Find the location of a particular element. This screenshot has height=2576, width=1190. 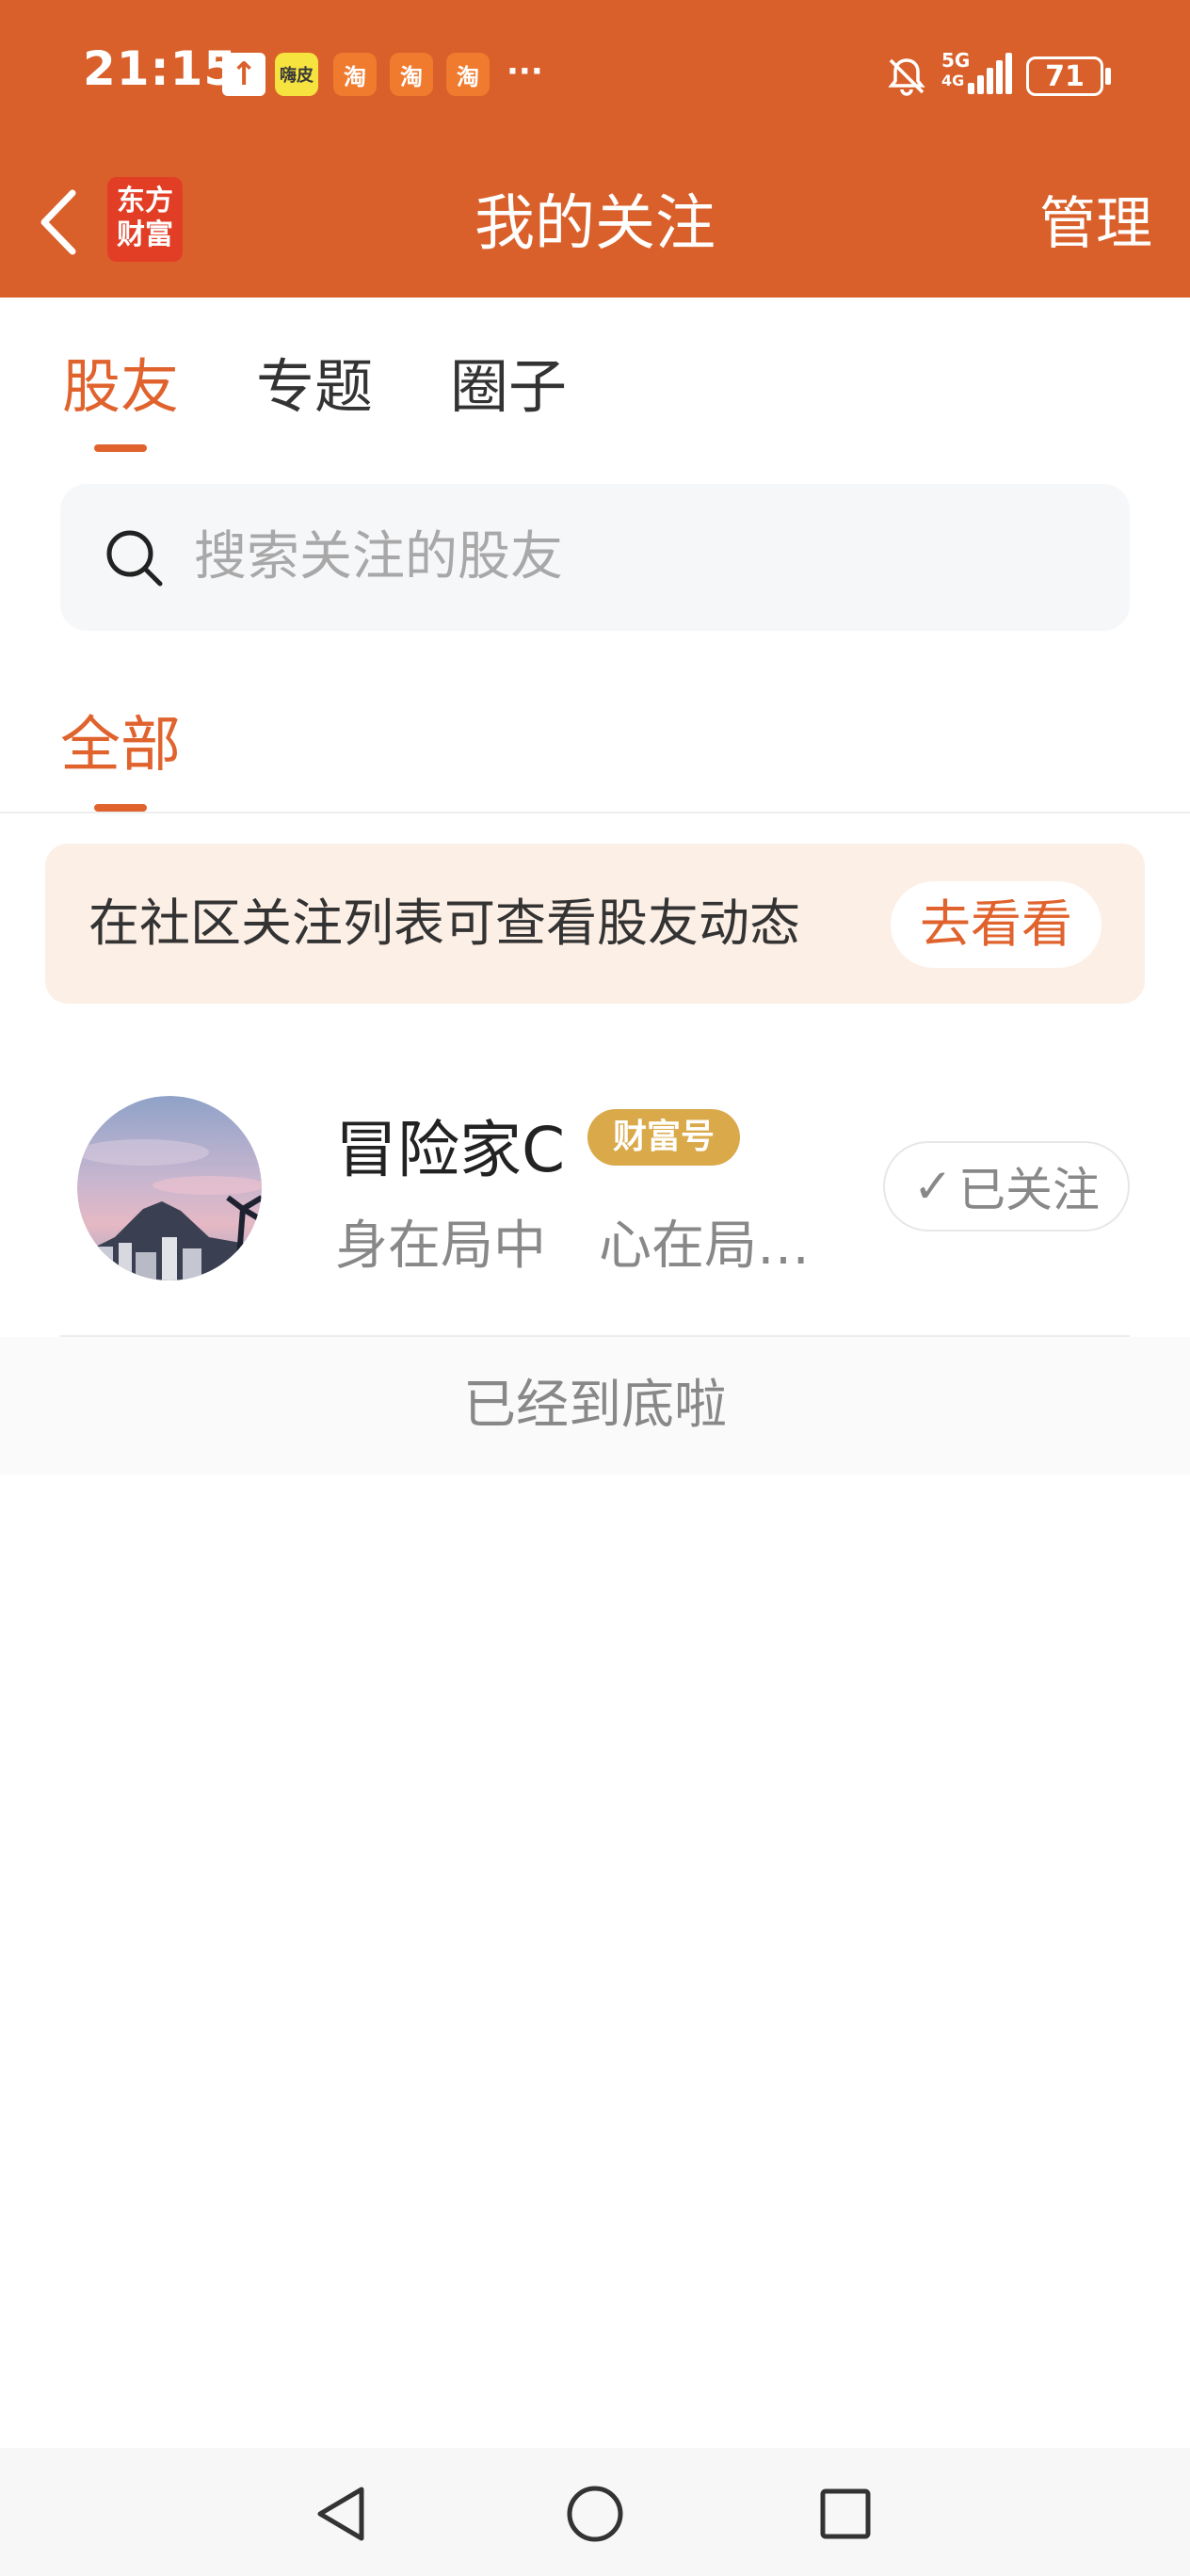

back-button is located at coordinates (58, 222).